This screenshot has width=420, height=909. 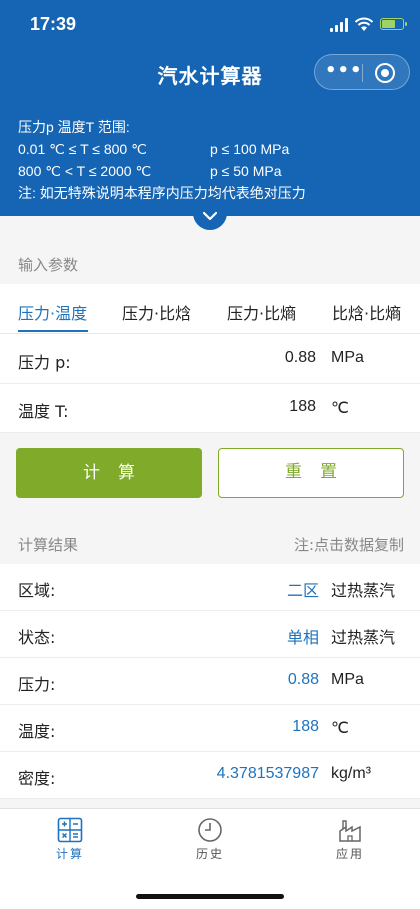 I want to click on tabbar-history: 历史, so click(x=210, y=839).